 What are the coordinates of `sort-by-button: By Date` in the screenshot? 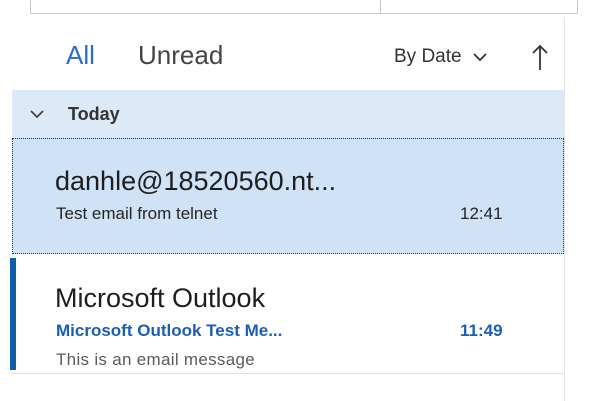 It's located at (440, 57).